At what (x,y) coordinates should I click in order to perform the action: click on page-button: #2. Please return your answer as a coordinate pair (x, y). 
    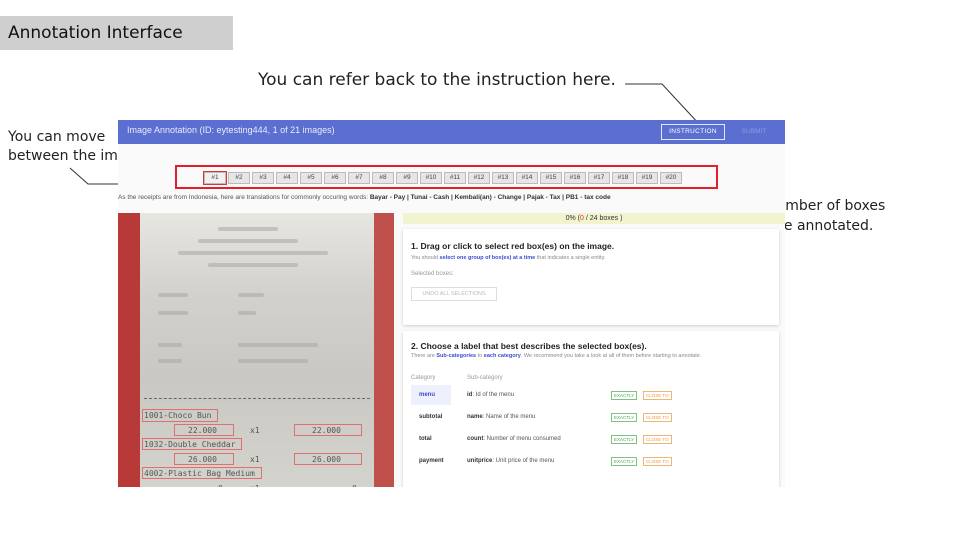
    Looking at the image, I should click on (239, 178).